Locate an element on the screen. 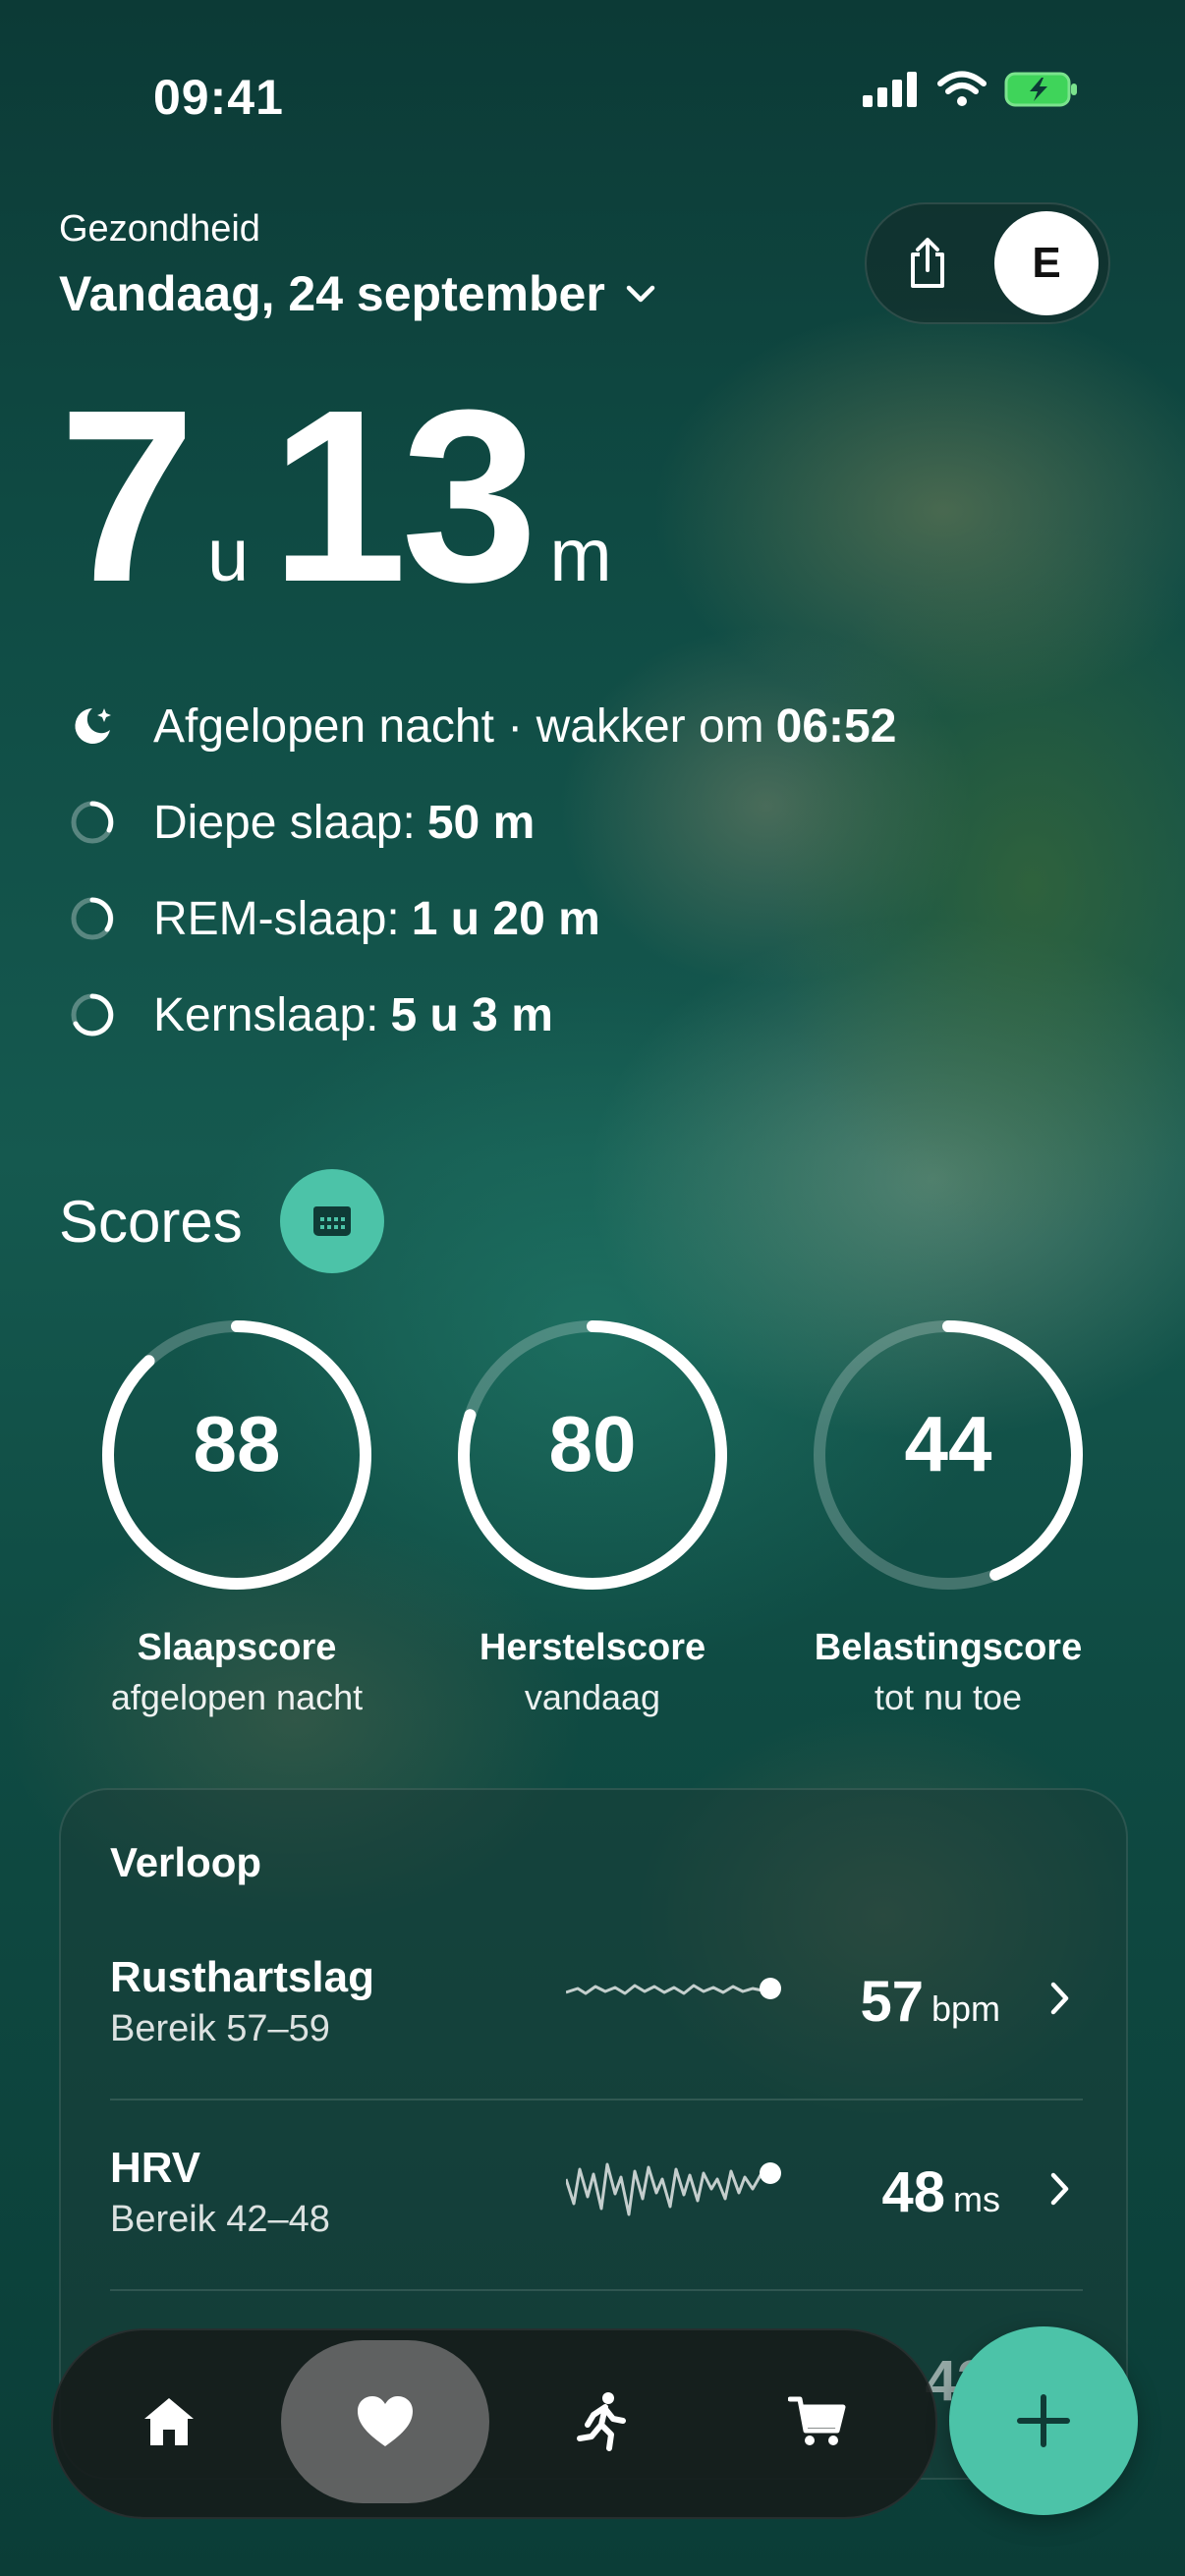 This screenshot has width=1185, height=2576. trend-number: 57 is located at coordinates (892, 2002).